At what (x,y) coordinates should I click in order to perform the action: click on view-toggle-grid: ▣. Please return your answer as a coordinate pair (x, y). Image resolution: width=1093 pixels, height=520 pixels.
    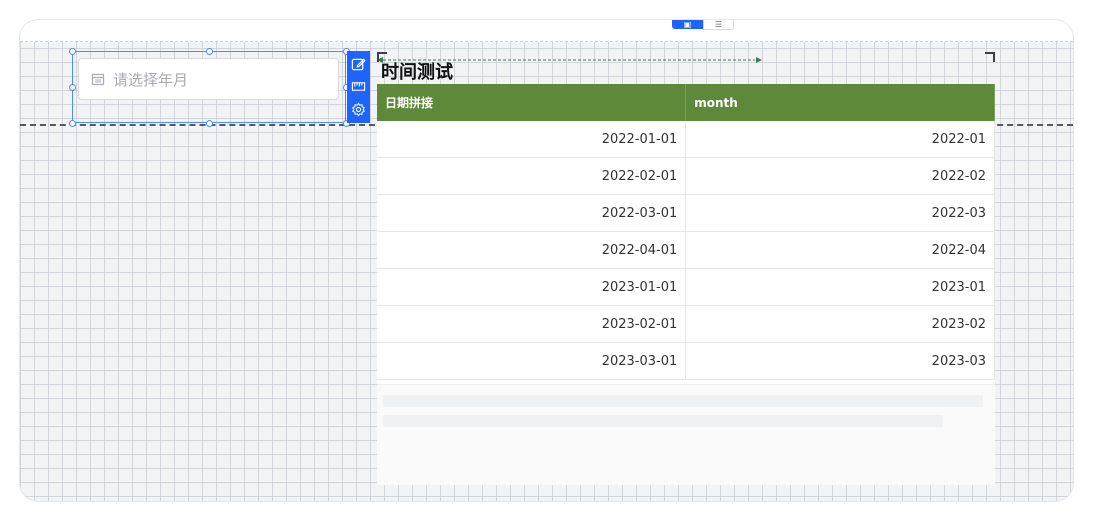
    Looking at the image, I should click on (687, 24).